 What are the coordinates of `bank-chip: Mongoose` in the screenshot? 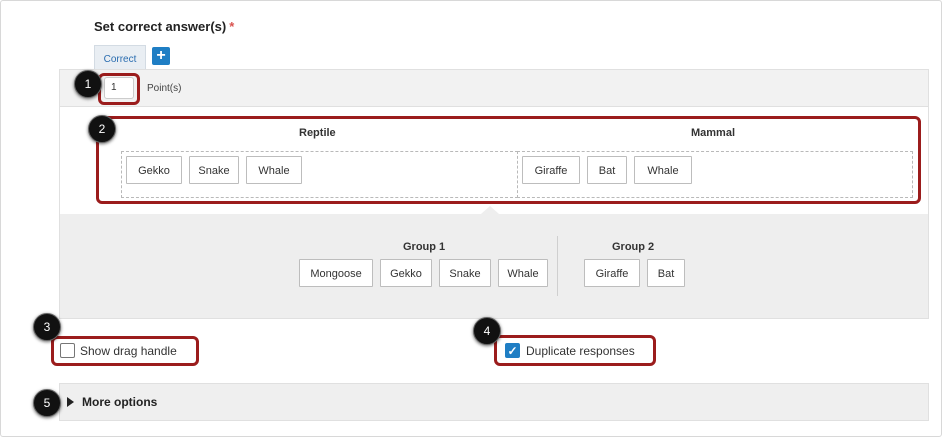 It's located at (336, 273).